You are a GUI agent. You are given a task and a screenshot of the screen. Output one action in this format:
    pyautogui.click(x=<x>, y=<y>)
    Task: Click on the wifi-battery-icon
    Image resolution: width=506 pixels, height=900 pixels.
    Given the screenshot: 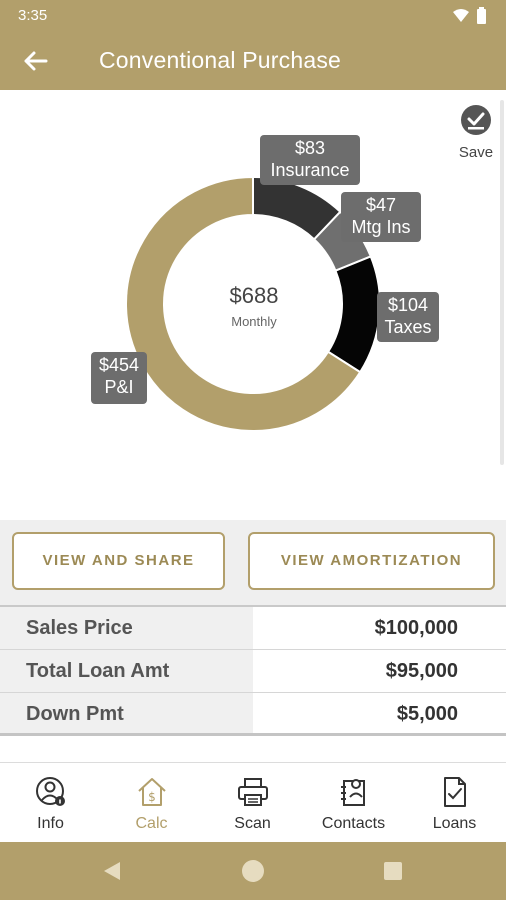 What is the action you would take?
    pyautogui.click(x=469, y=15)
    